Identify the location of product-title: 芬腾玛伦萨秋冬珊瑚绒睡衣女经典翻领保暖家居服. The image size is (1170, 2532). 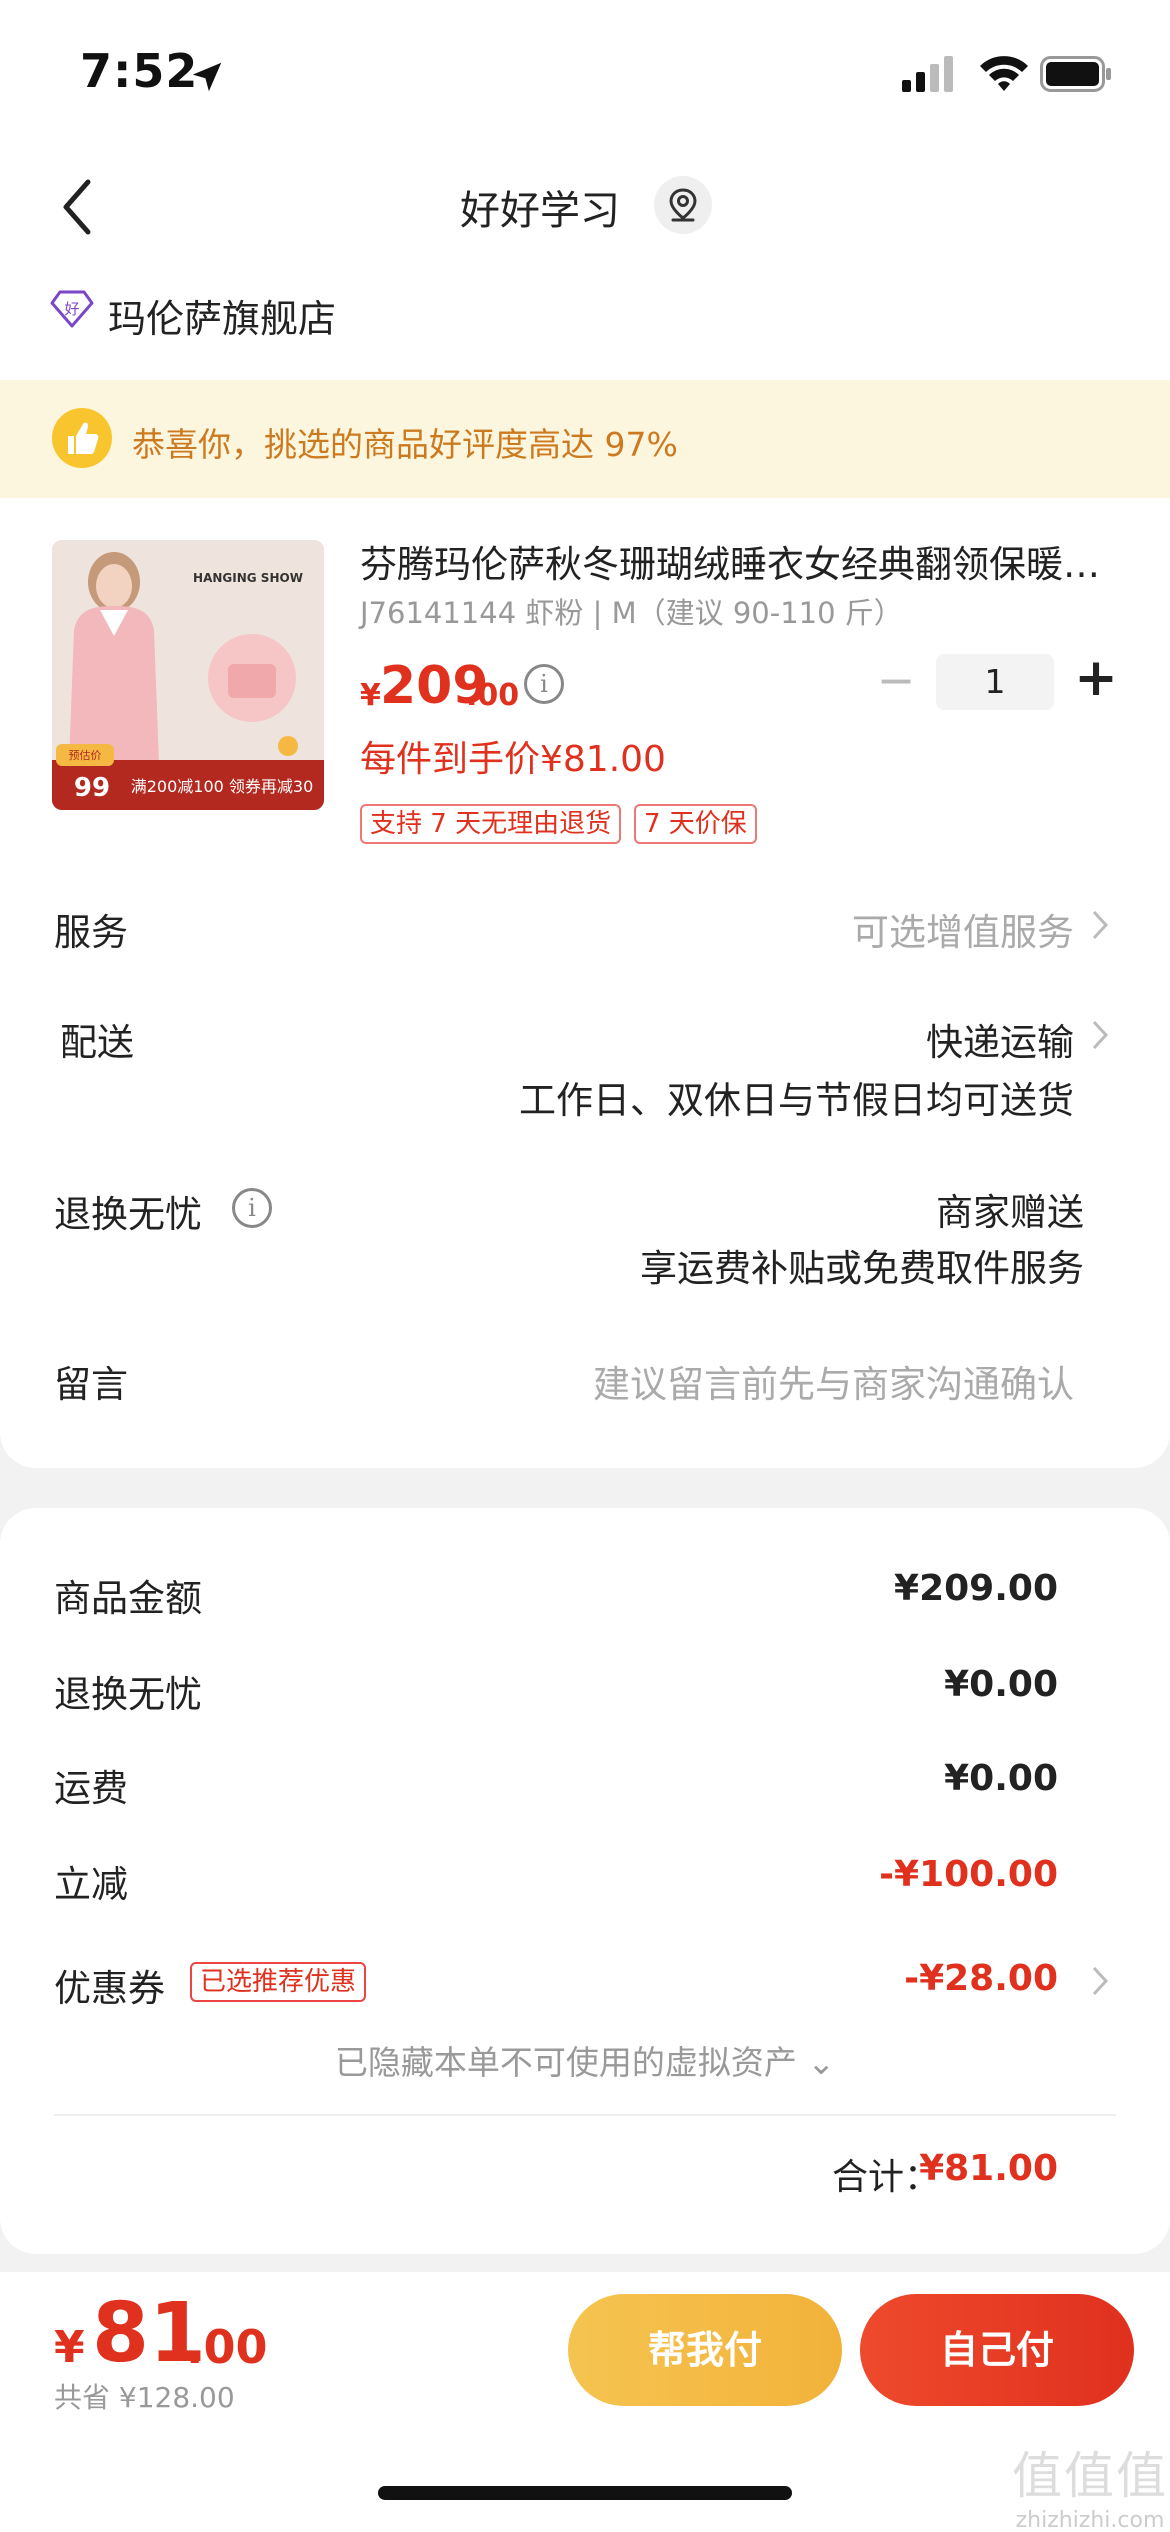
(740, 561).